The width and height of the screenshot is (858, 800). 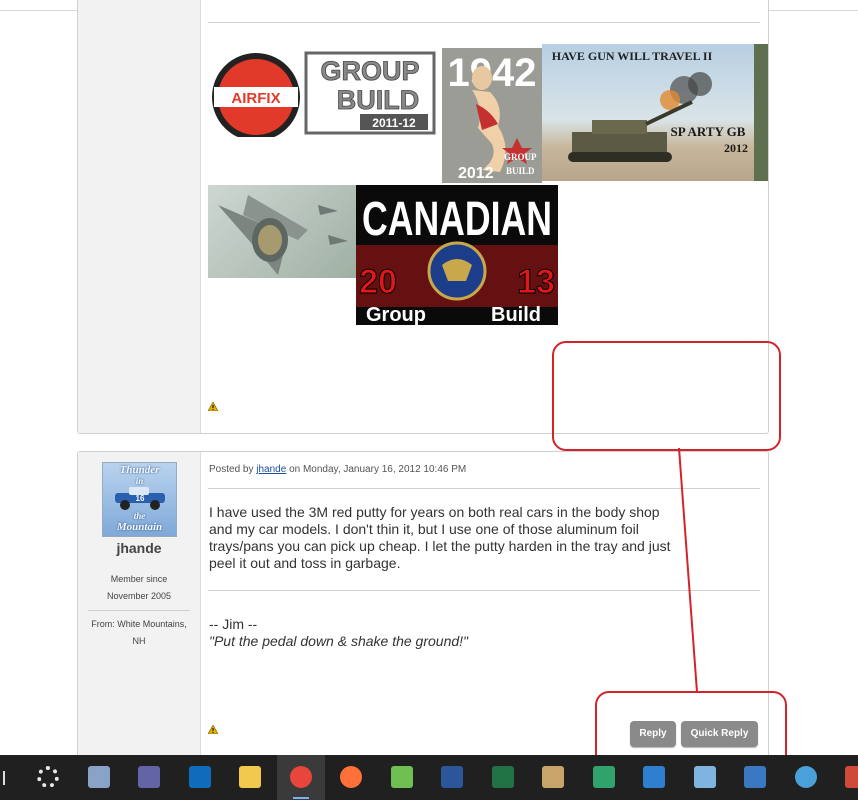 I want to click on windows-taskbar, so click(x=429, y=777).